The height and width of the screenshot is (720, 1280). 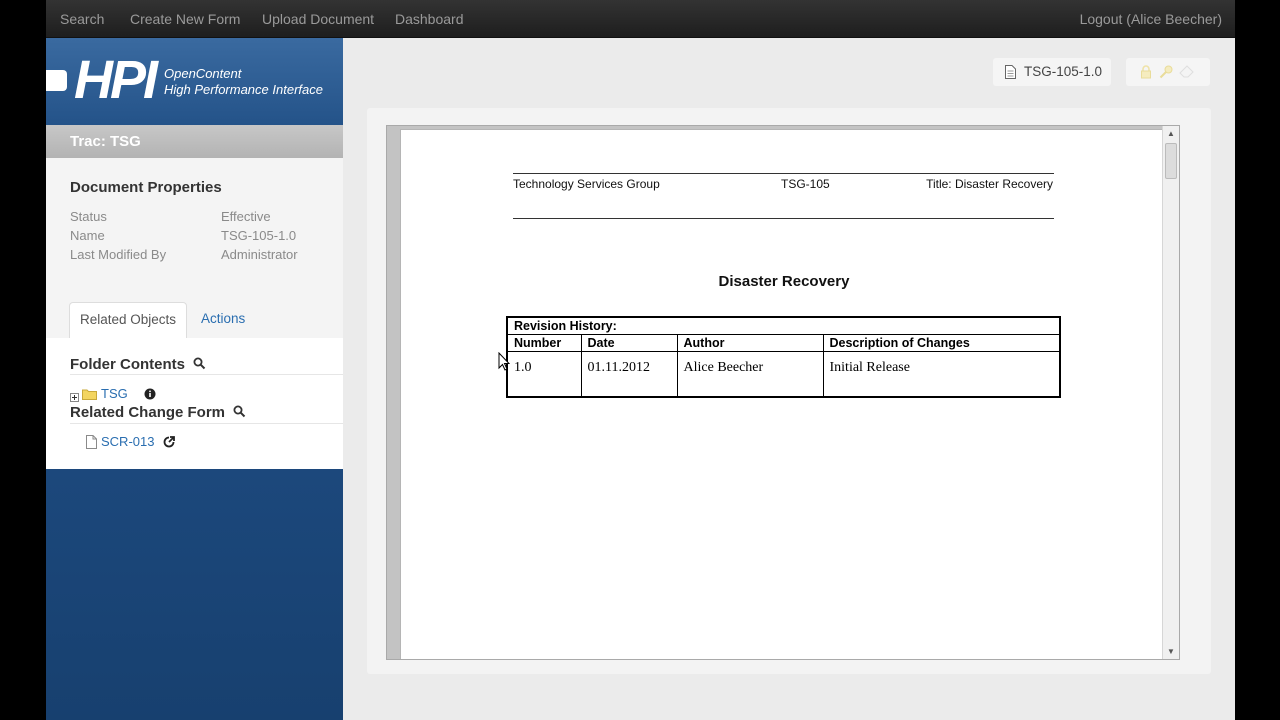 What do you see at coordinates (150, 396) in the screenshot?
I see `info-icon` at bounding box center [150, 396].